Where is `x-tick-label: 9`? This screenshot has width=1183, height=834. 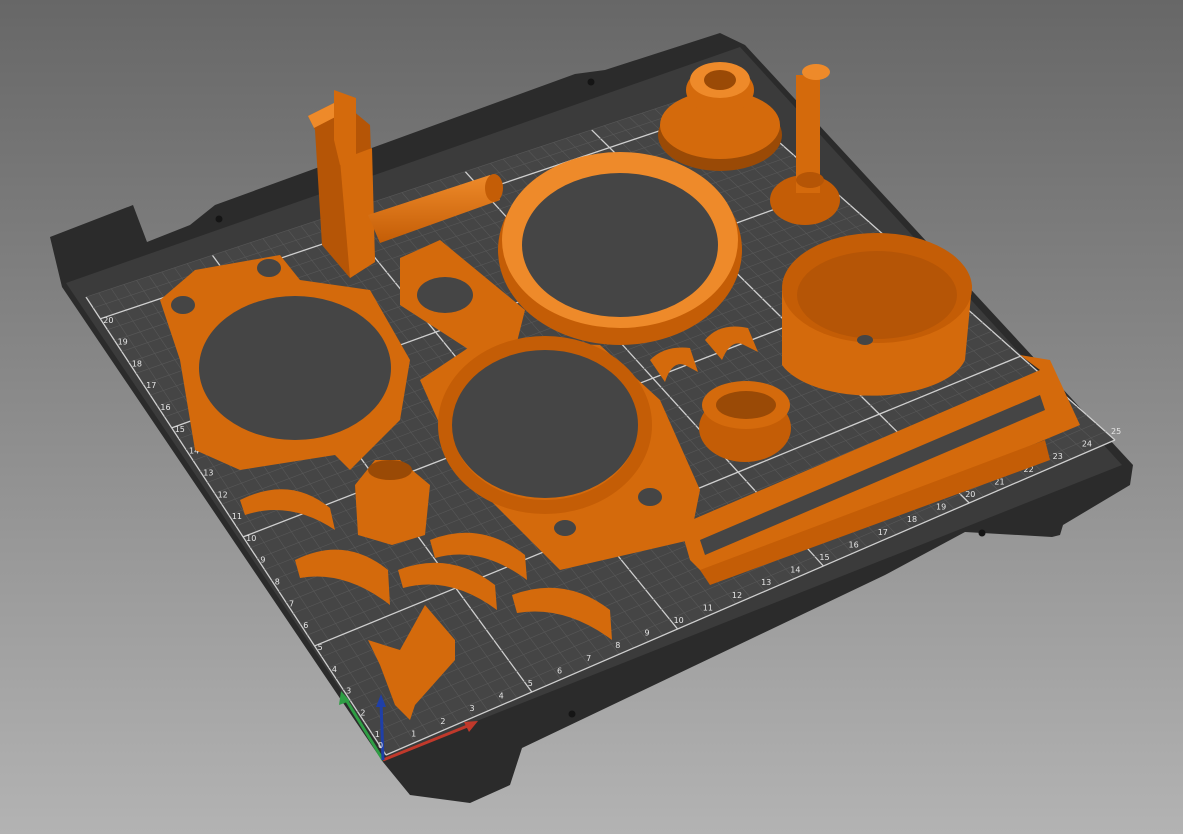 x-tick-label: 9 is located at coordinates (646, 633).